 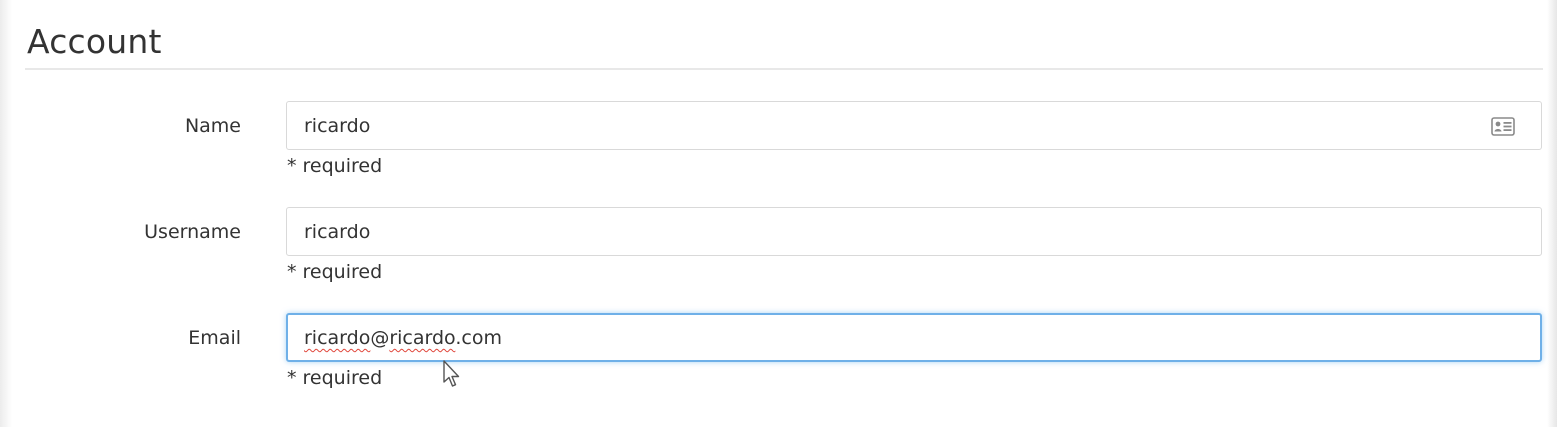 What do you see at coordinates (380, 338) in the screenshot?
I see `email-at-sign: @` at bounding box center [380, 338].